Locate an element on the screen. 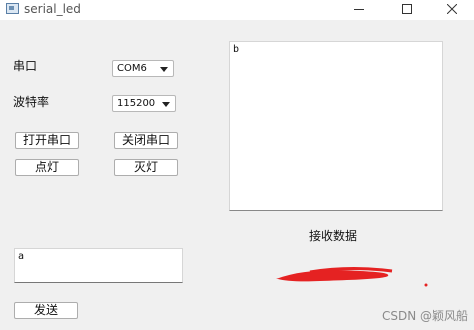  port-label: 串口 is located at coordinates (25, 66).